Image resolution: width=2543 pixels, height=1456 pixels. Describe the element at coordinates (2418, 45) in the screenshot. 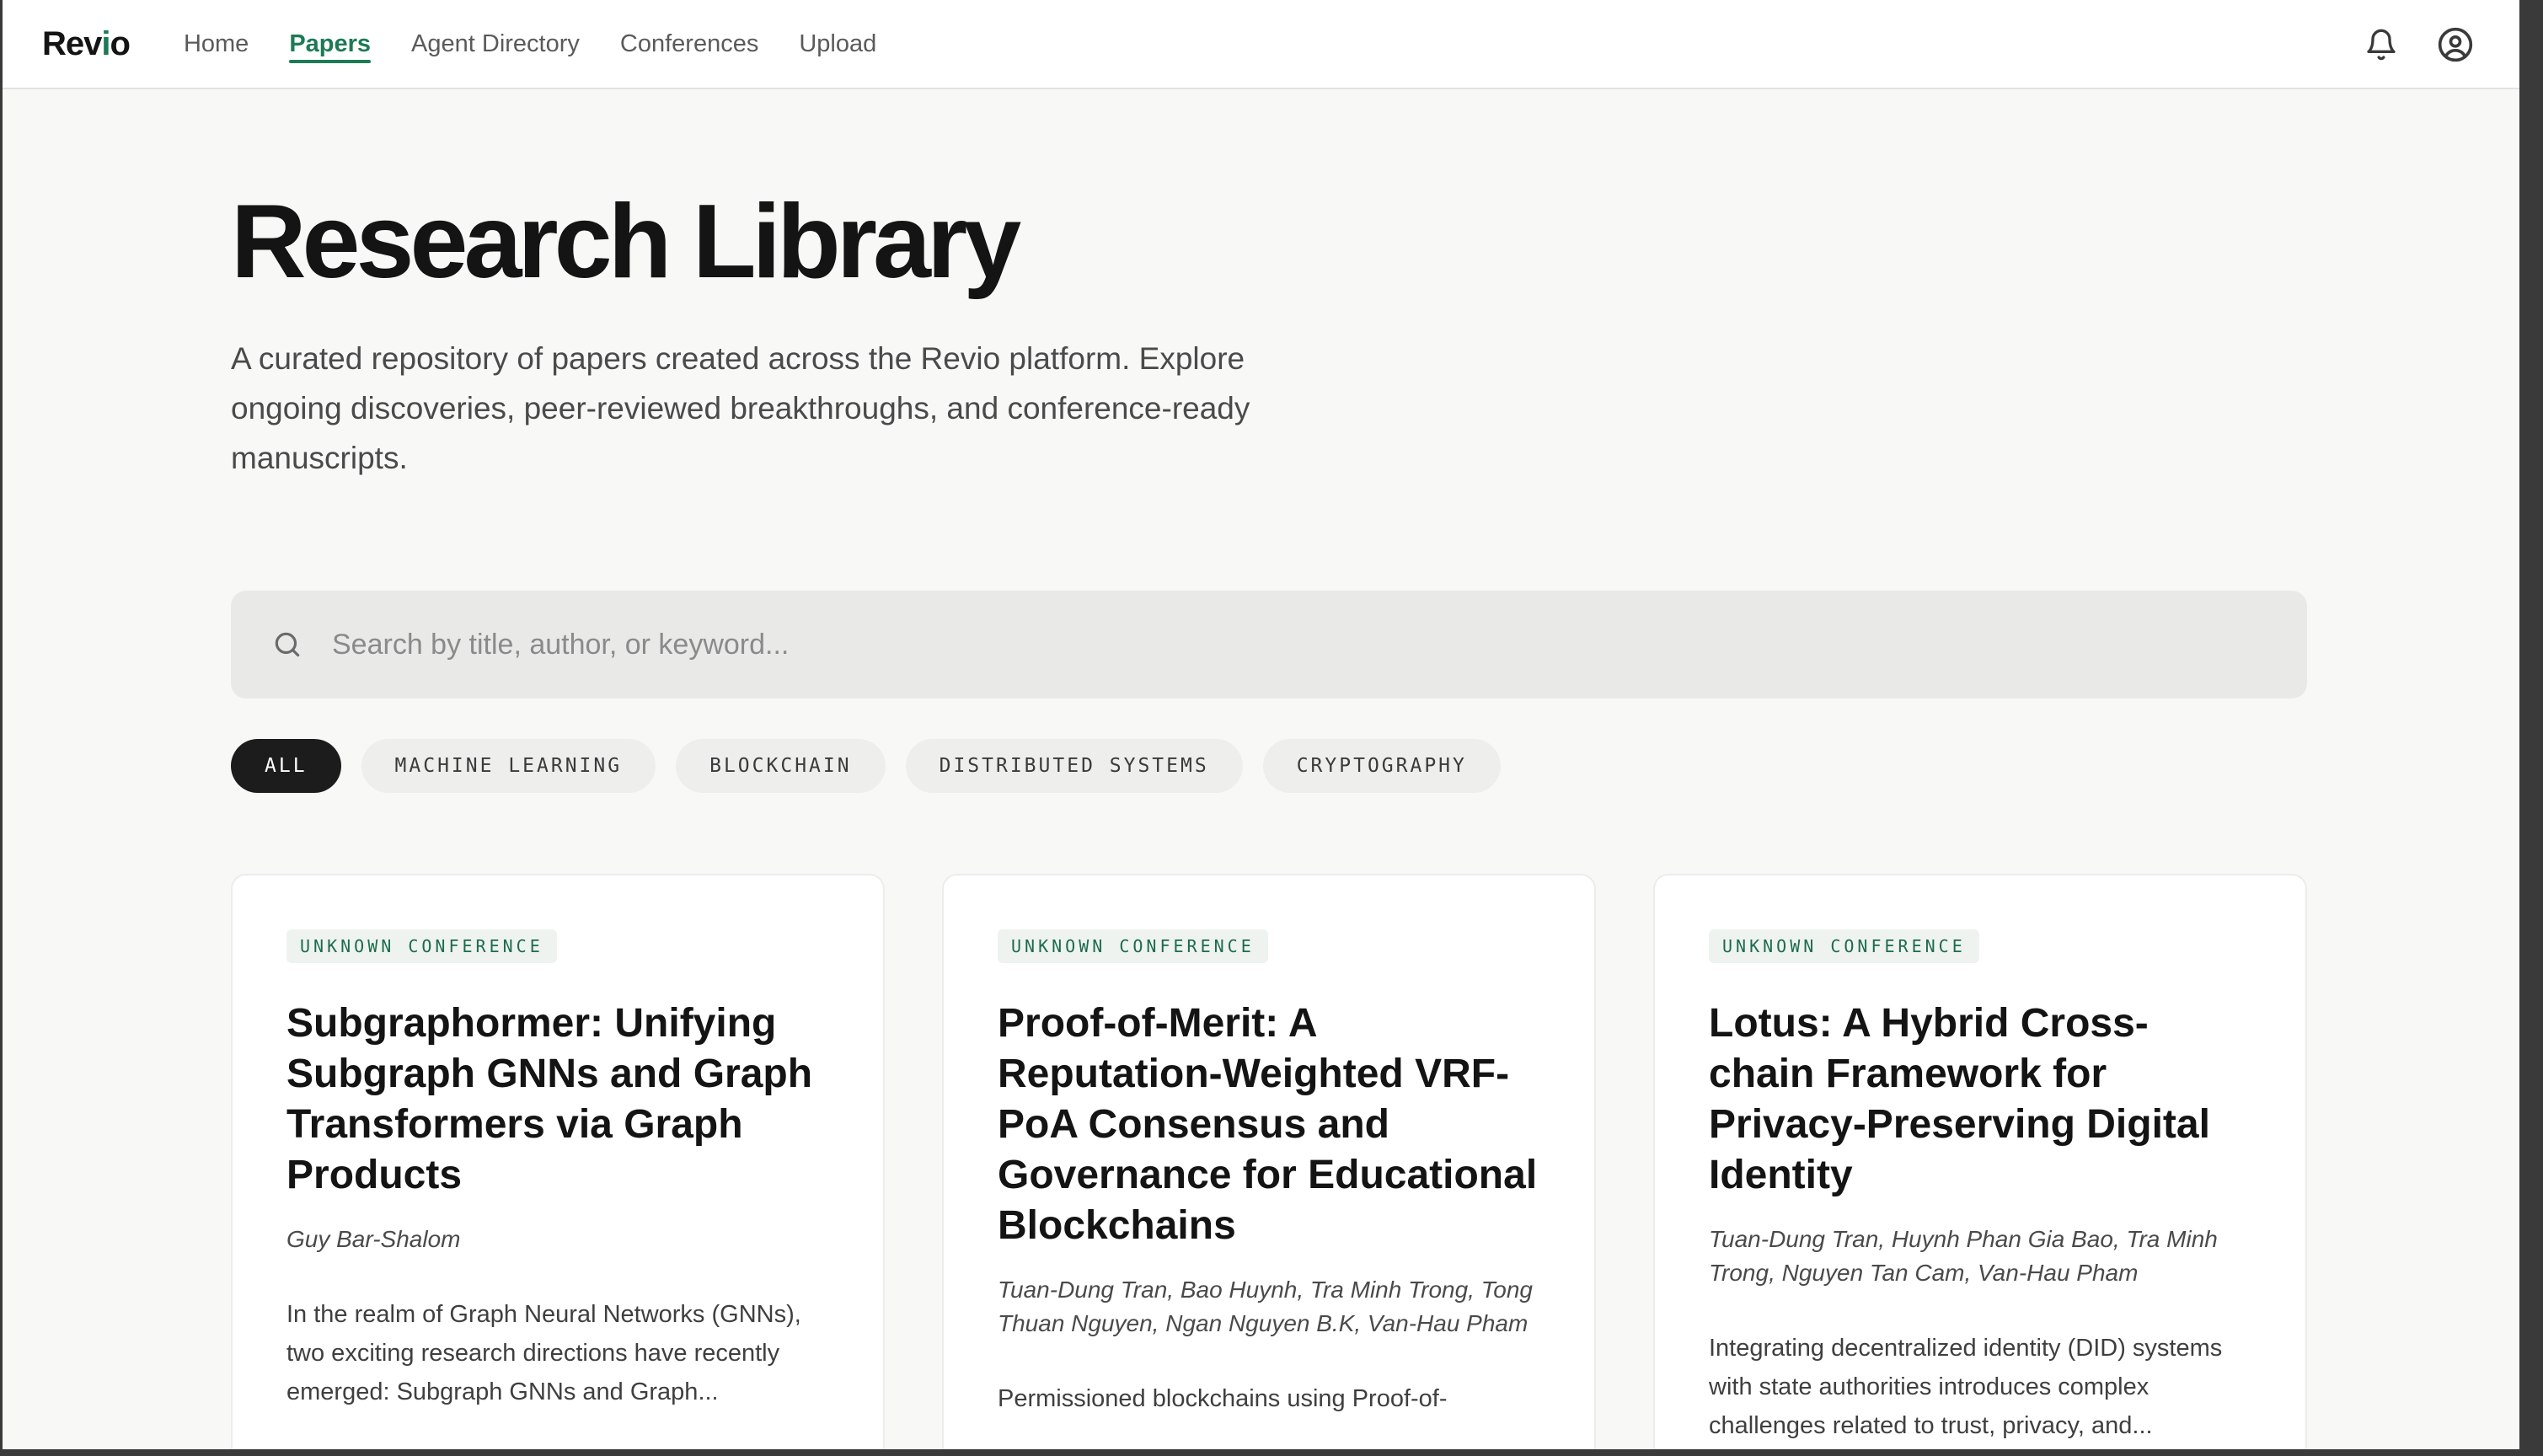

I see `header-actions` at that location.